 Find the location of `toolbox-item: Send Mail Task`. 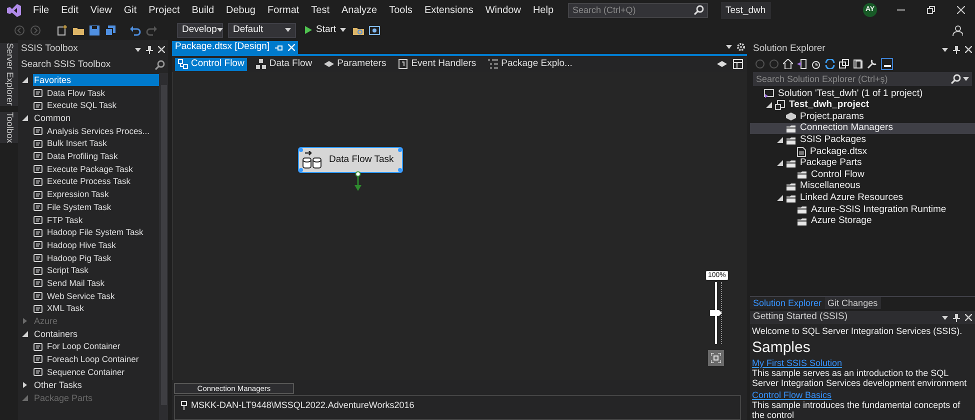

toolbox-item: Send Mail Task is located at coordinates (75, 283).